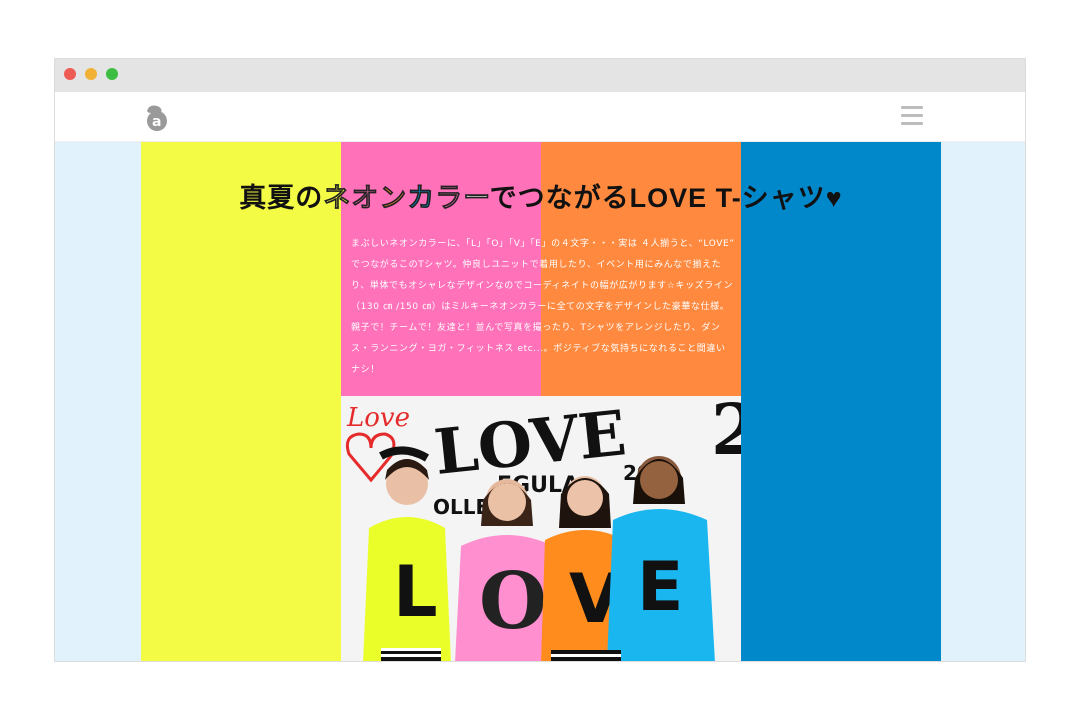 Image resolution: width=1080 pixels, height=721 pixels. I want to click on title-neon-char: カ, so click(421, 198).